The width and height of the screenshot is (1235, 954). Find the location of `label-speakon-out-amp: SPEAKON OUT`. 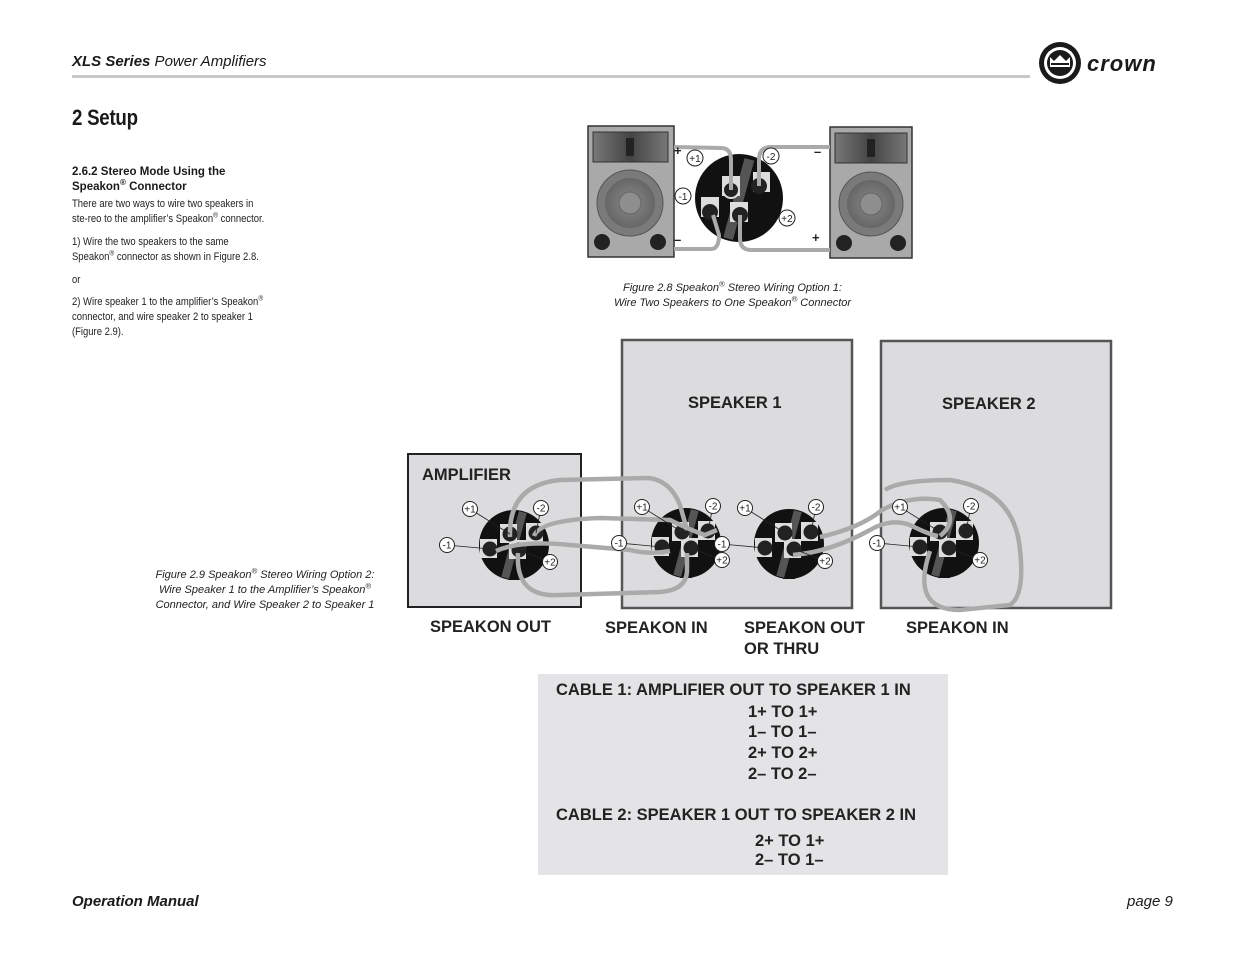

label-speakon-out-amp: SPEAKON OUT is located at coordinates (491, 627).